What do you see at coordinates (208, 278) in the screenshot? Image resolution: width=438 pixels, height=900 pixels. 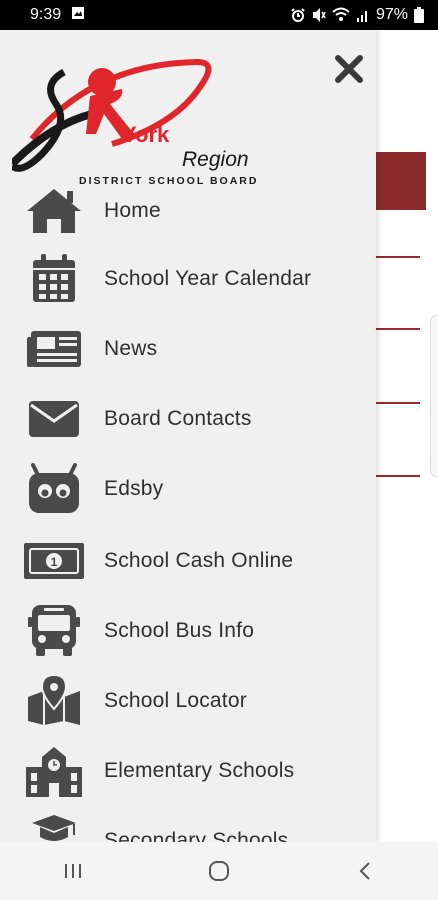 I see `menu-item-label: School Year Calendar` at bounding box center [208, 278].